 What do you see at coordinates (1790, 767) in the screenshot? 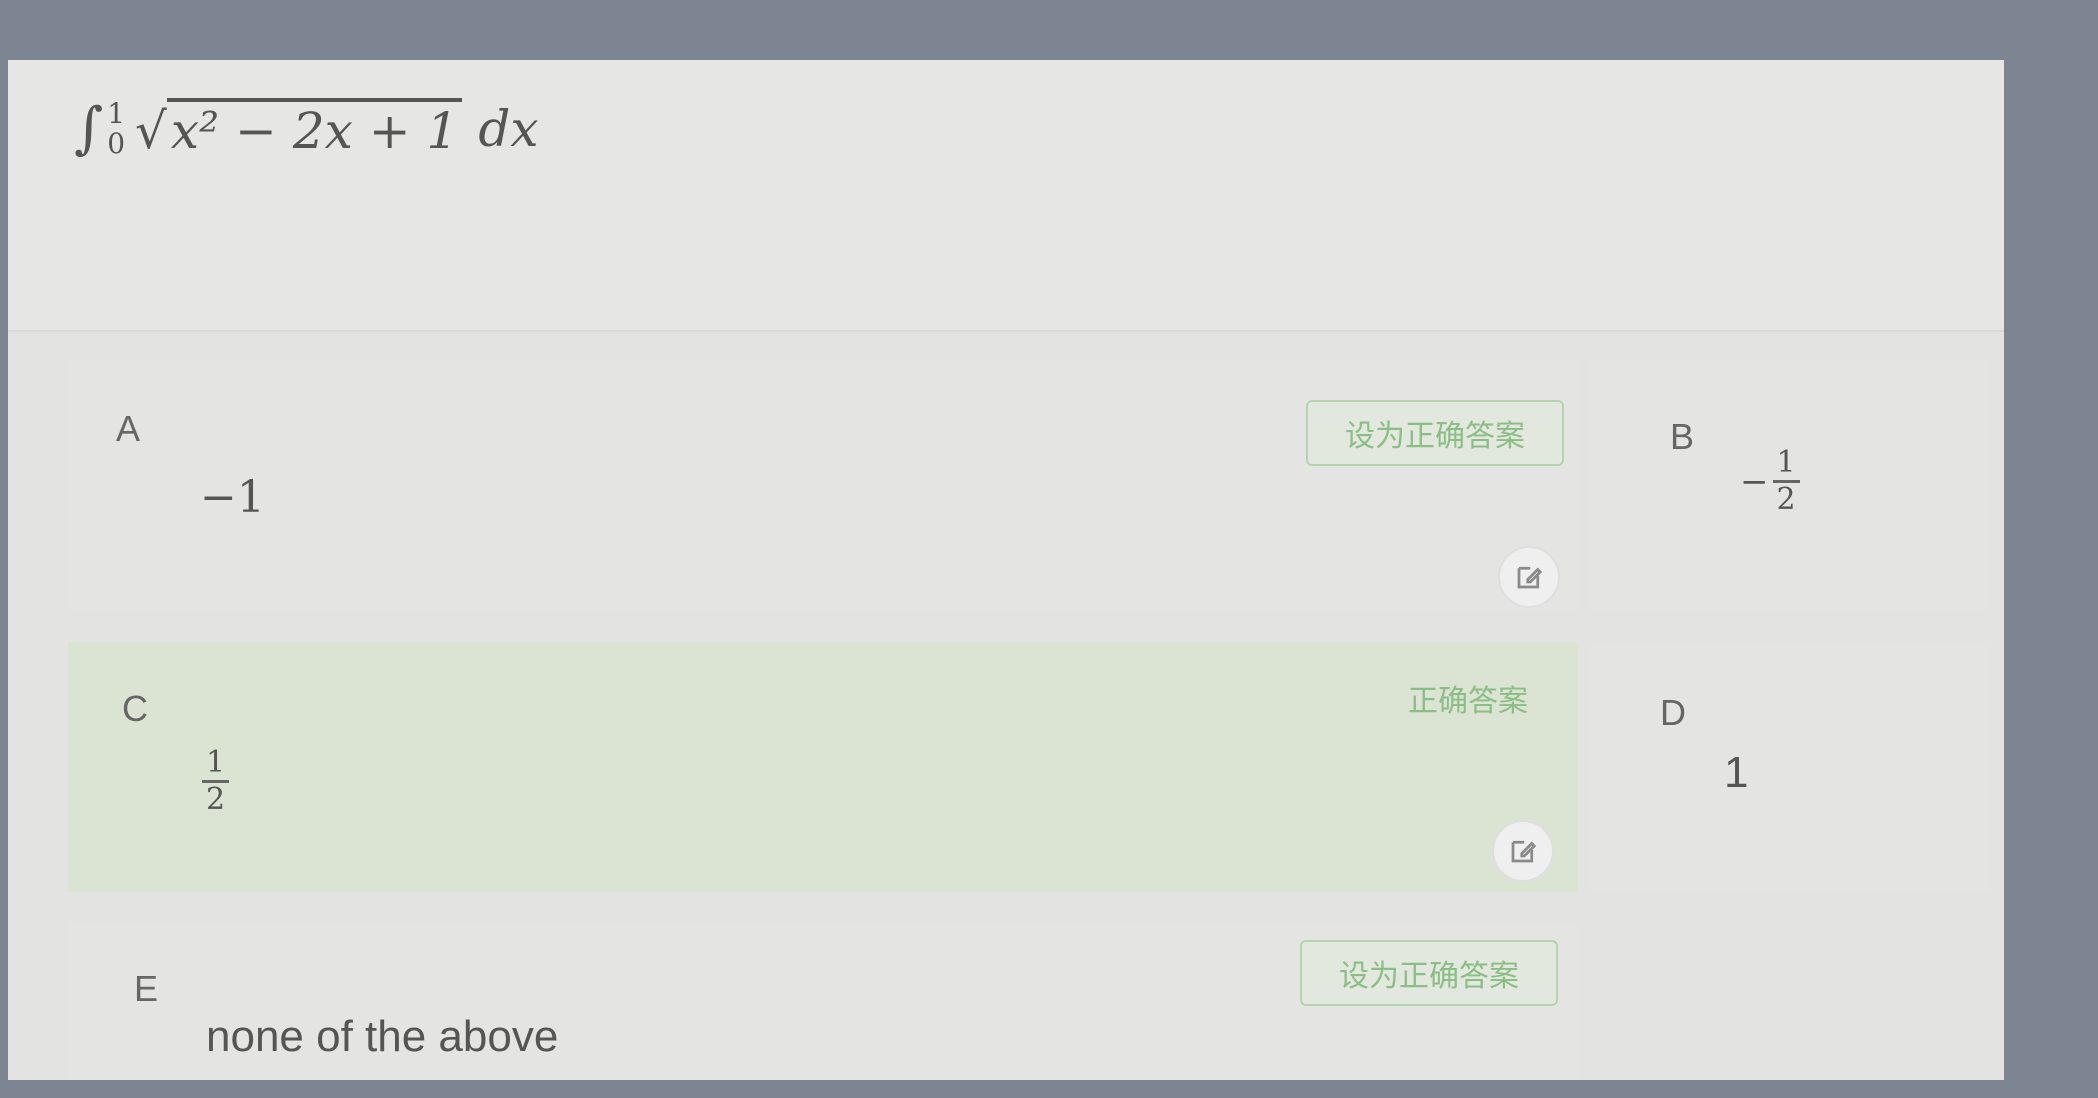
I see `option-d: D 1` at bounding box center [1790, 767].